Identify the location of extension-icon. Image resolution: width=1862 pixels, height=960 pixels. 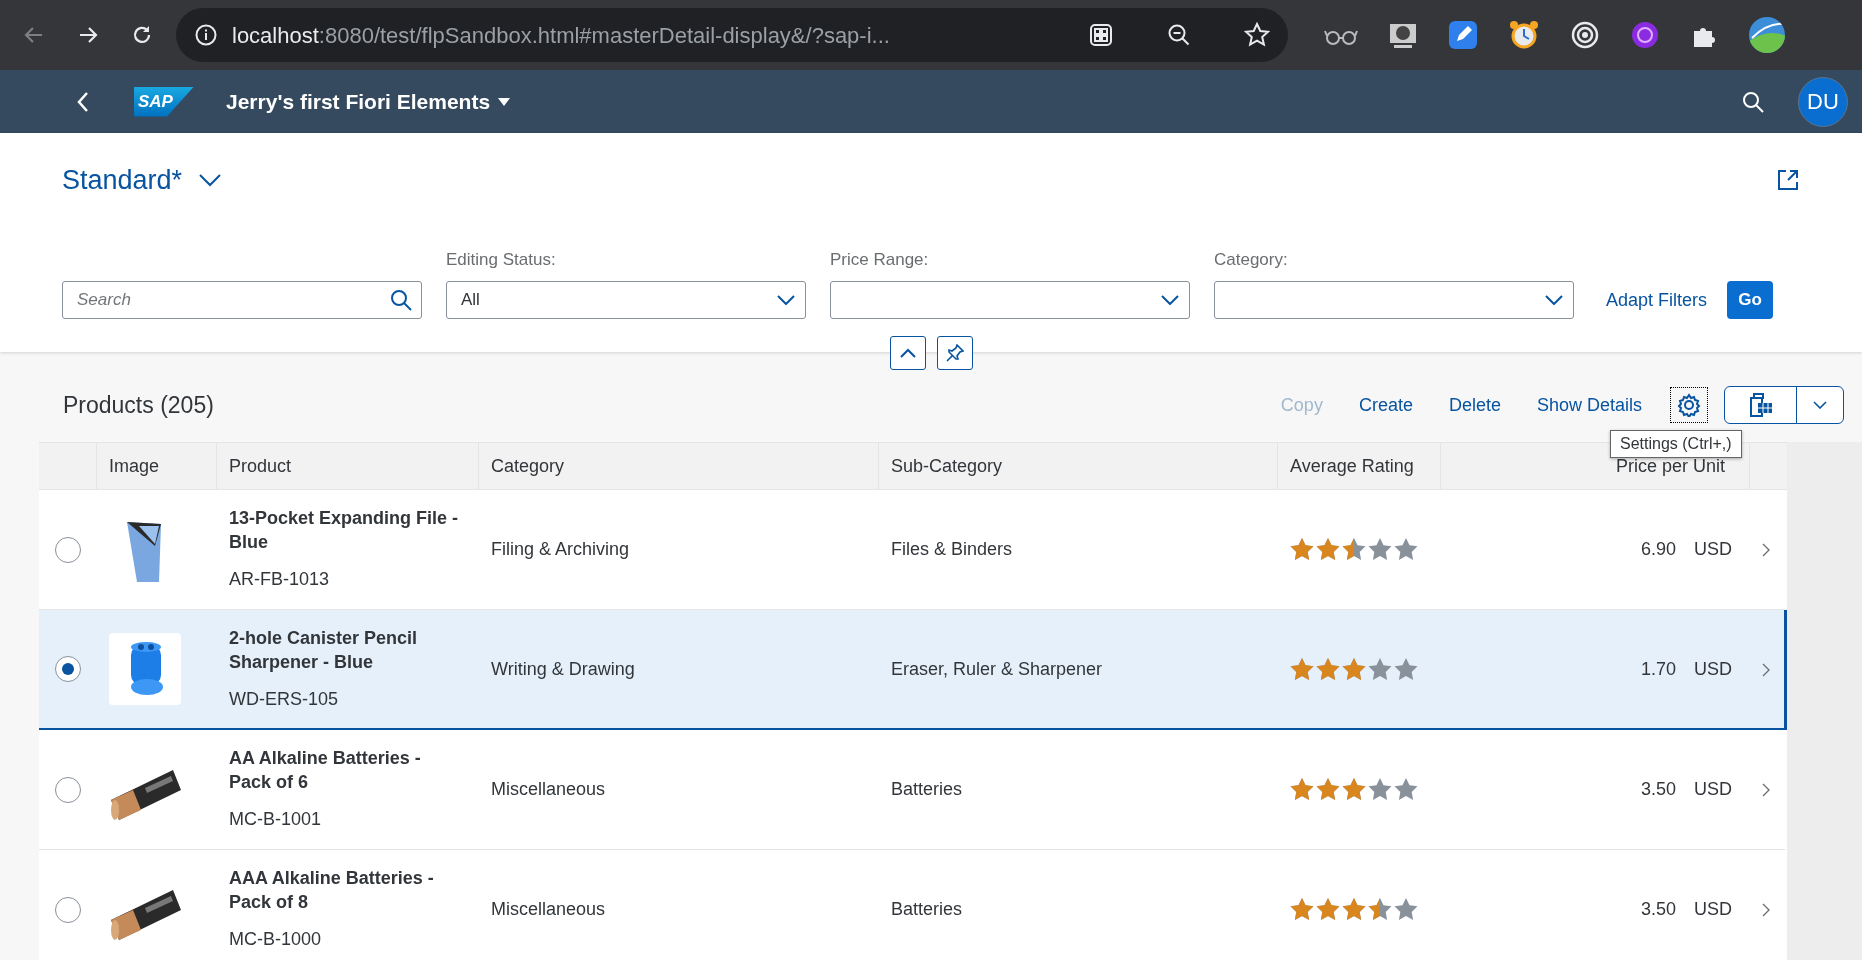
(1645, 35).